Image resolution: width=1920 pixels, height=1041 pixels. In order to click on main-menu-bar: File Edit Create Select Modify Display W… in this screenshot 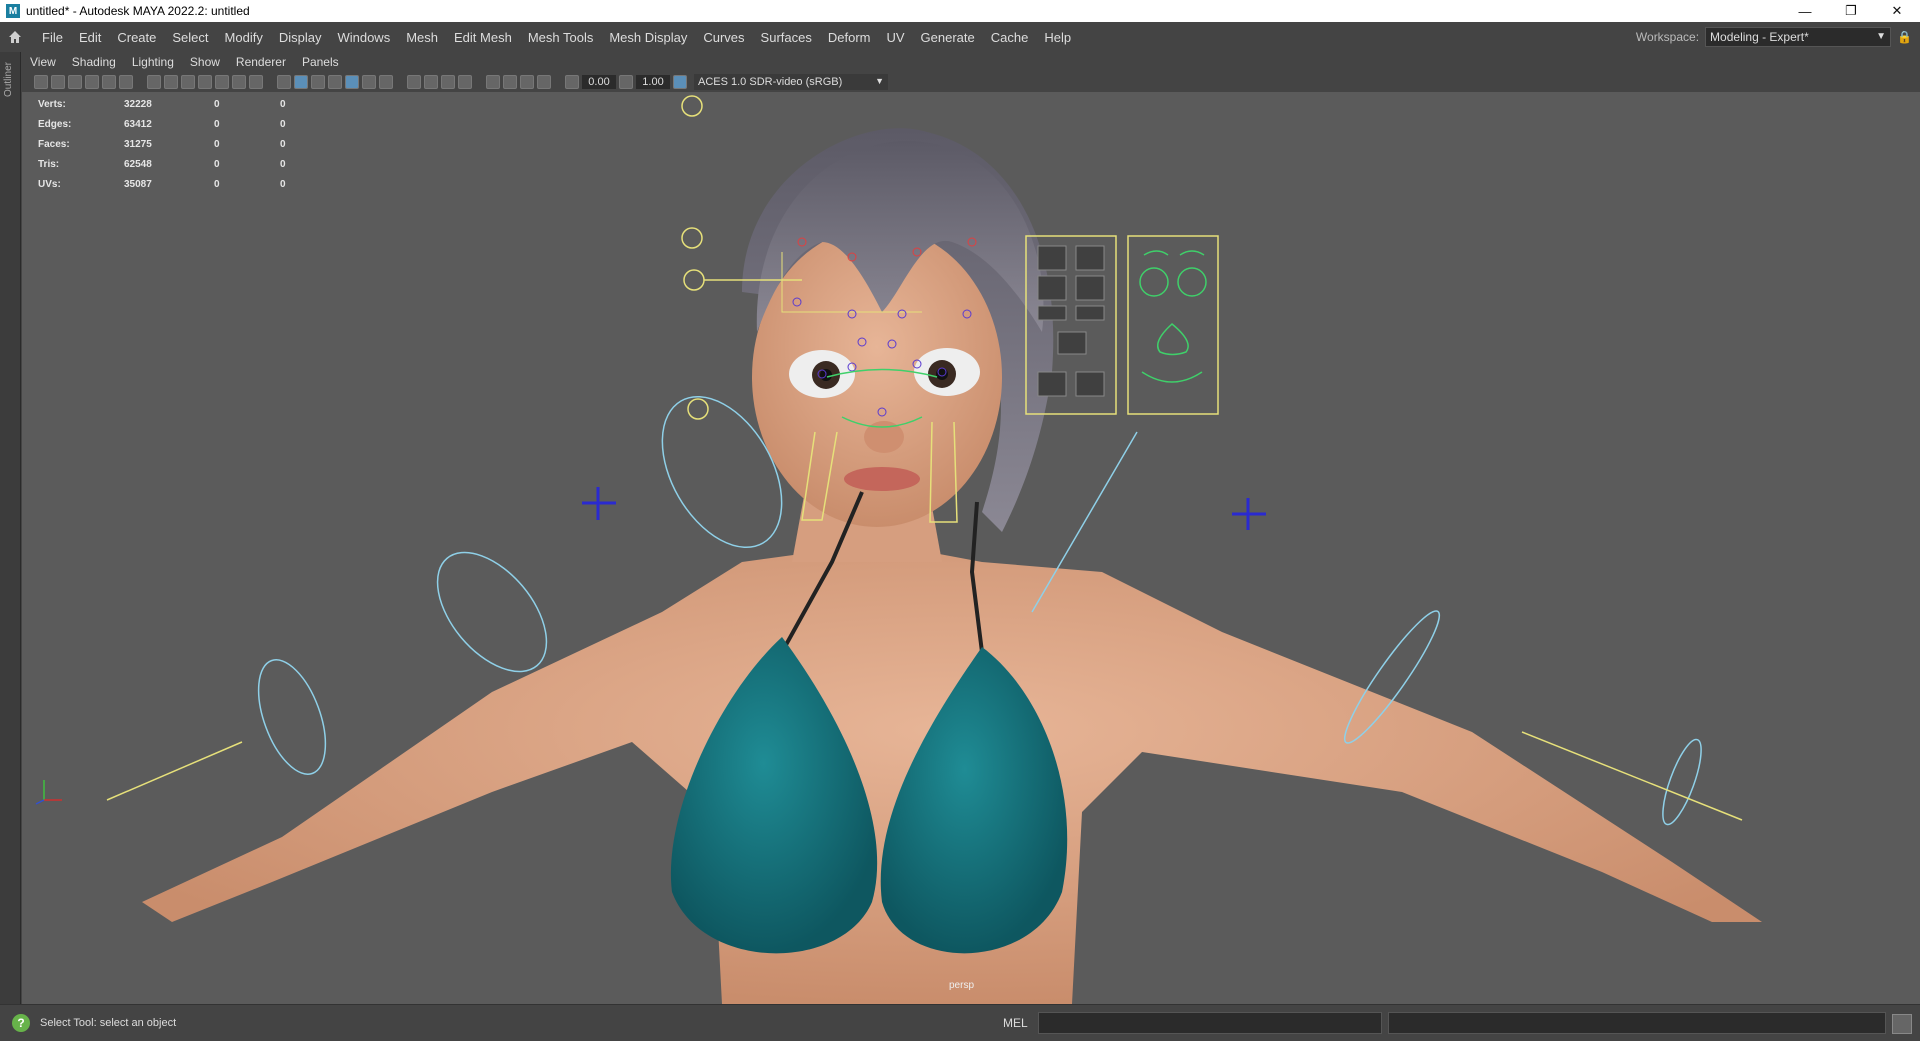, I will do `click(960, 37)`.